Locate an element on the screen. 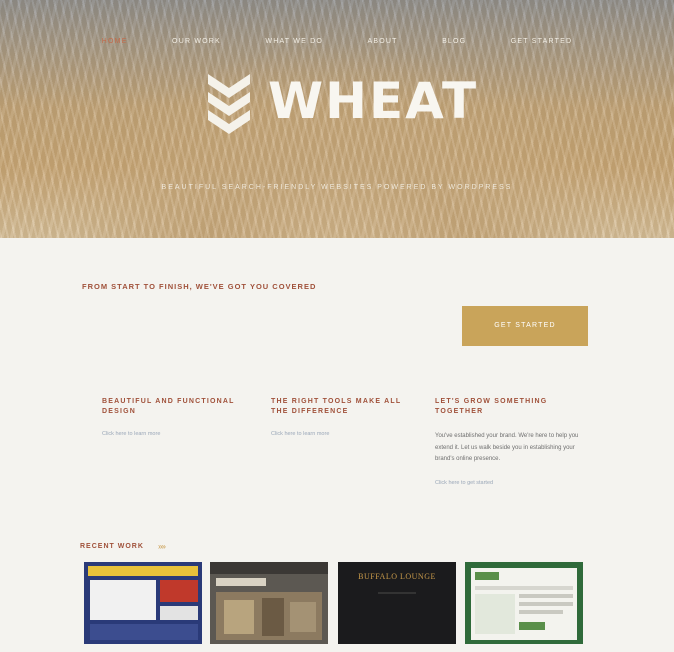 The image size is (674, 652). logo-wordmark: WHEAT is located at coordinates (373, 101).